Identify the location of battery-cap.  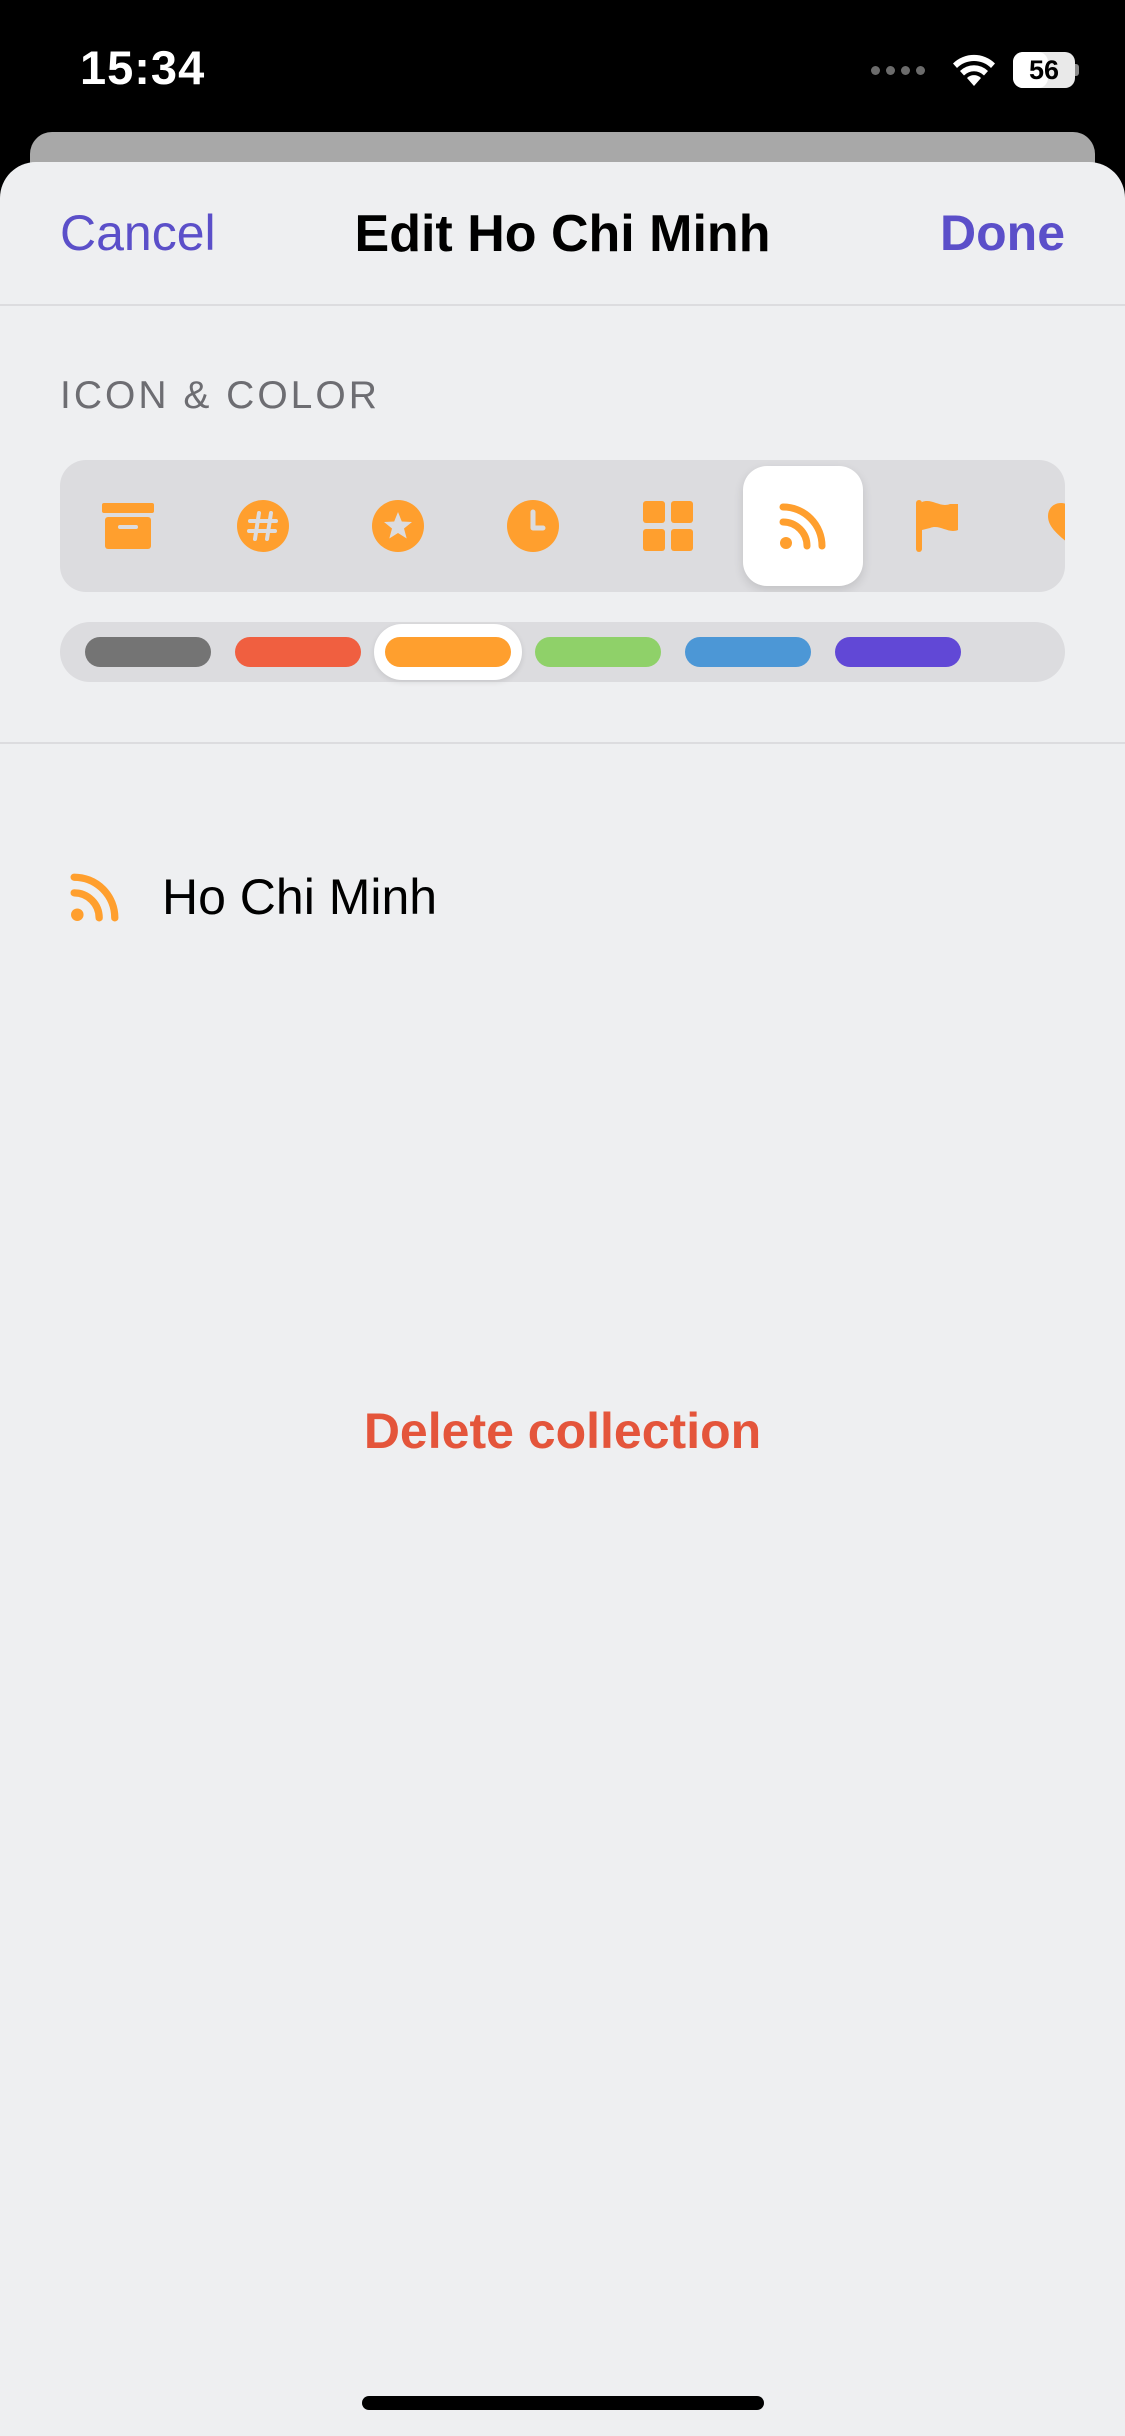
(1077, 70).